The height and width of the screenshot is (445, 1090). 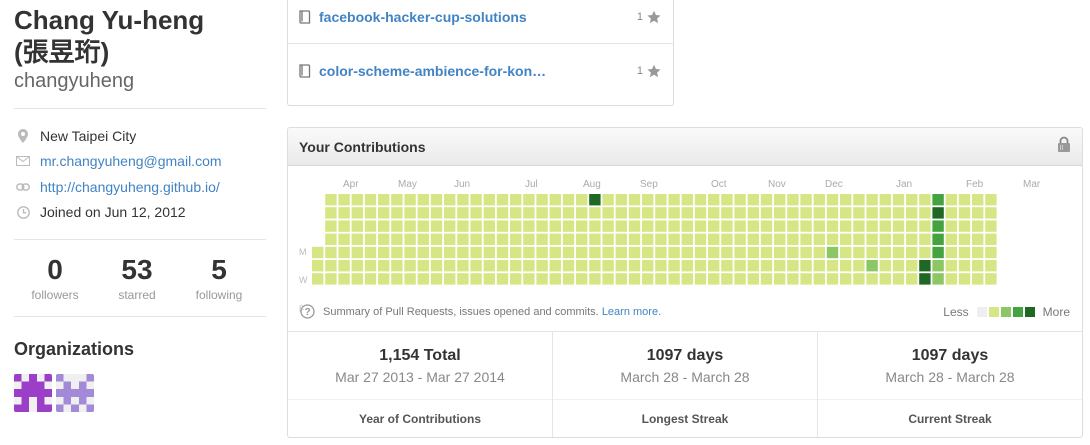 I want to click on org-avatar-purple, so click(x=33, y=395).